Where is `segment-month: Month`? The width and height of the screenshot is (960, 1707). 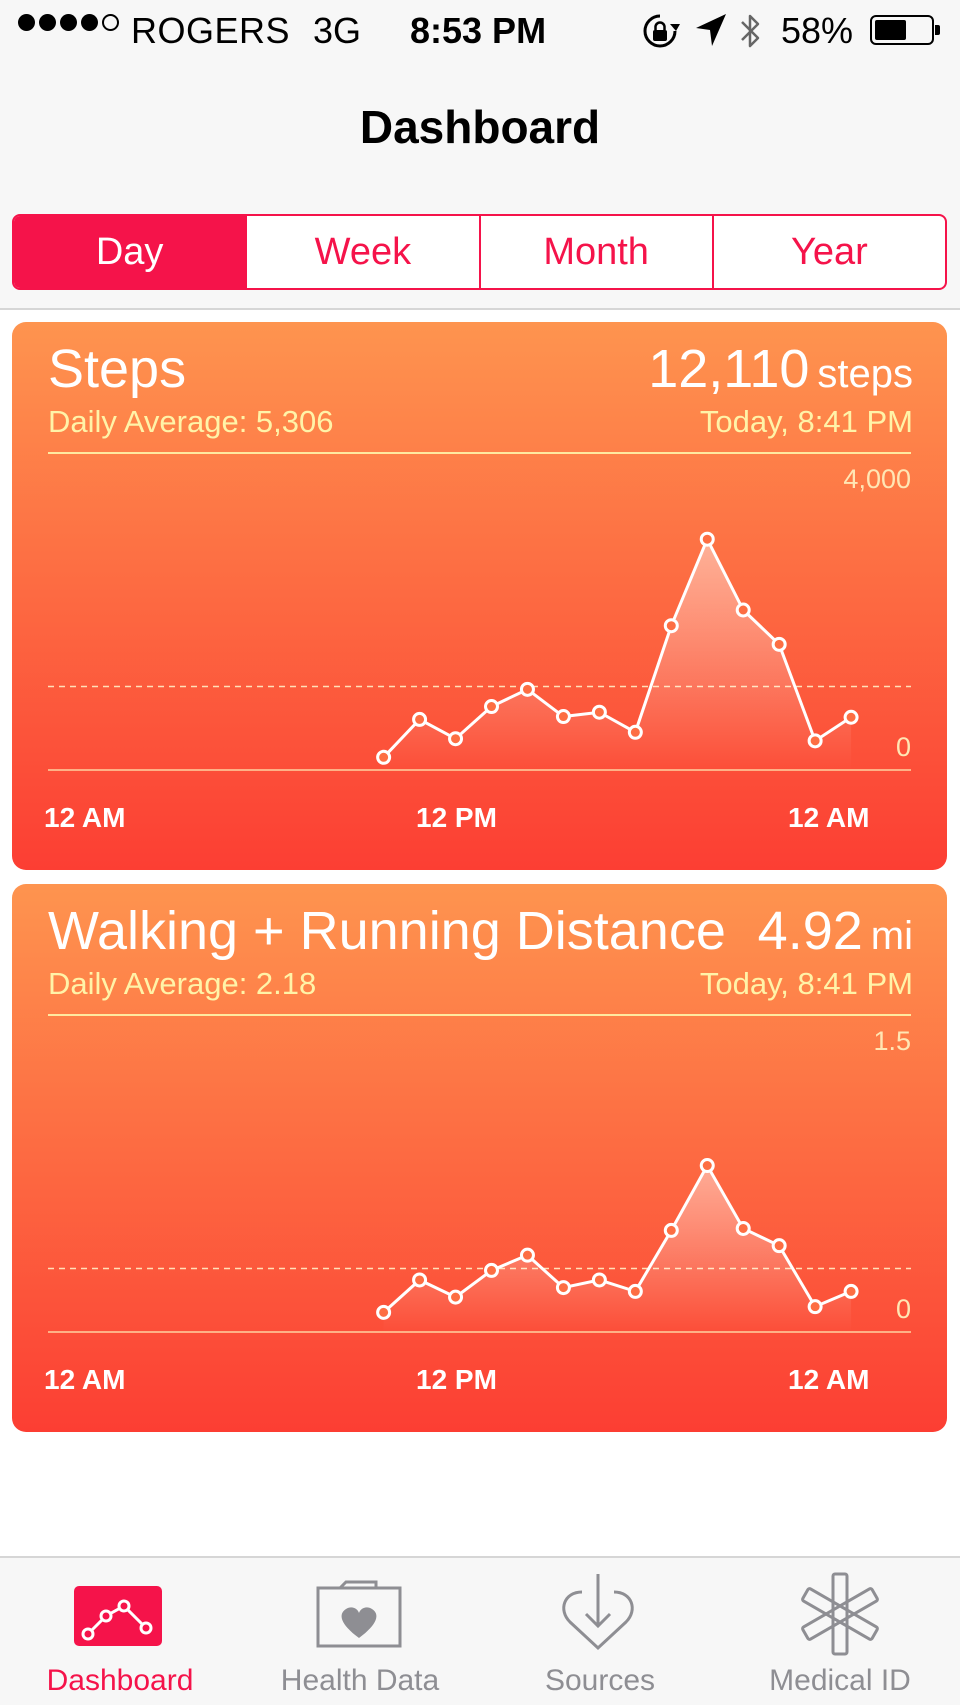
segment-month: Month is located at coordinates (595, 252).